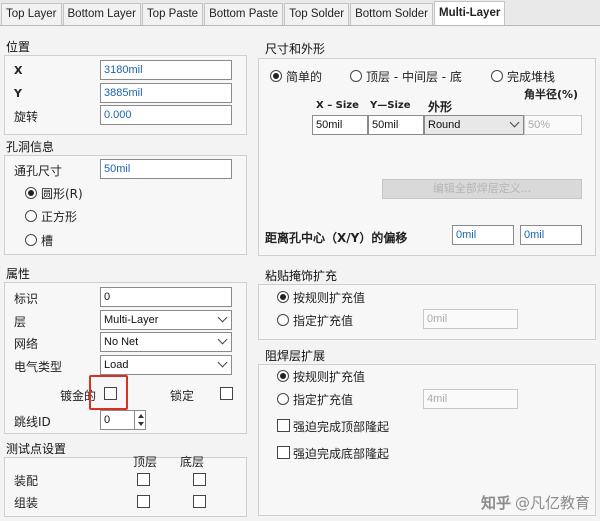  I want to click on shape-select-value: Round, so click(444, 125).